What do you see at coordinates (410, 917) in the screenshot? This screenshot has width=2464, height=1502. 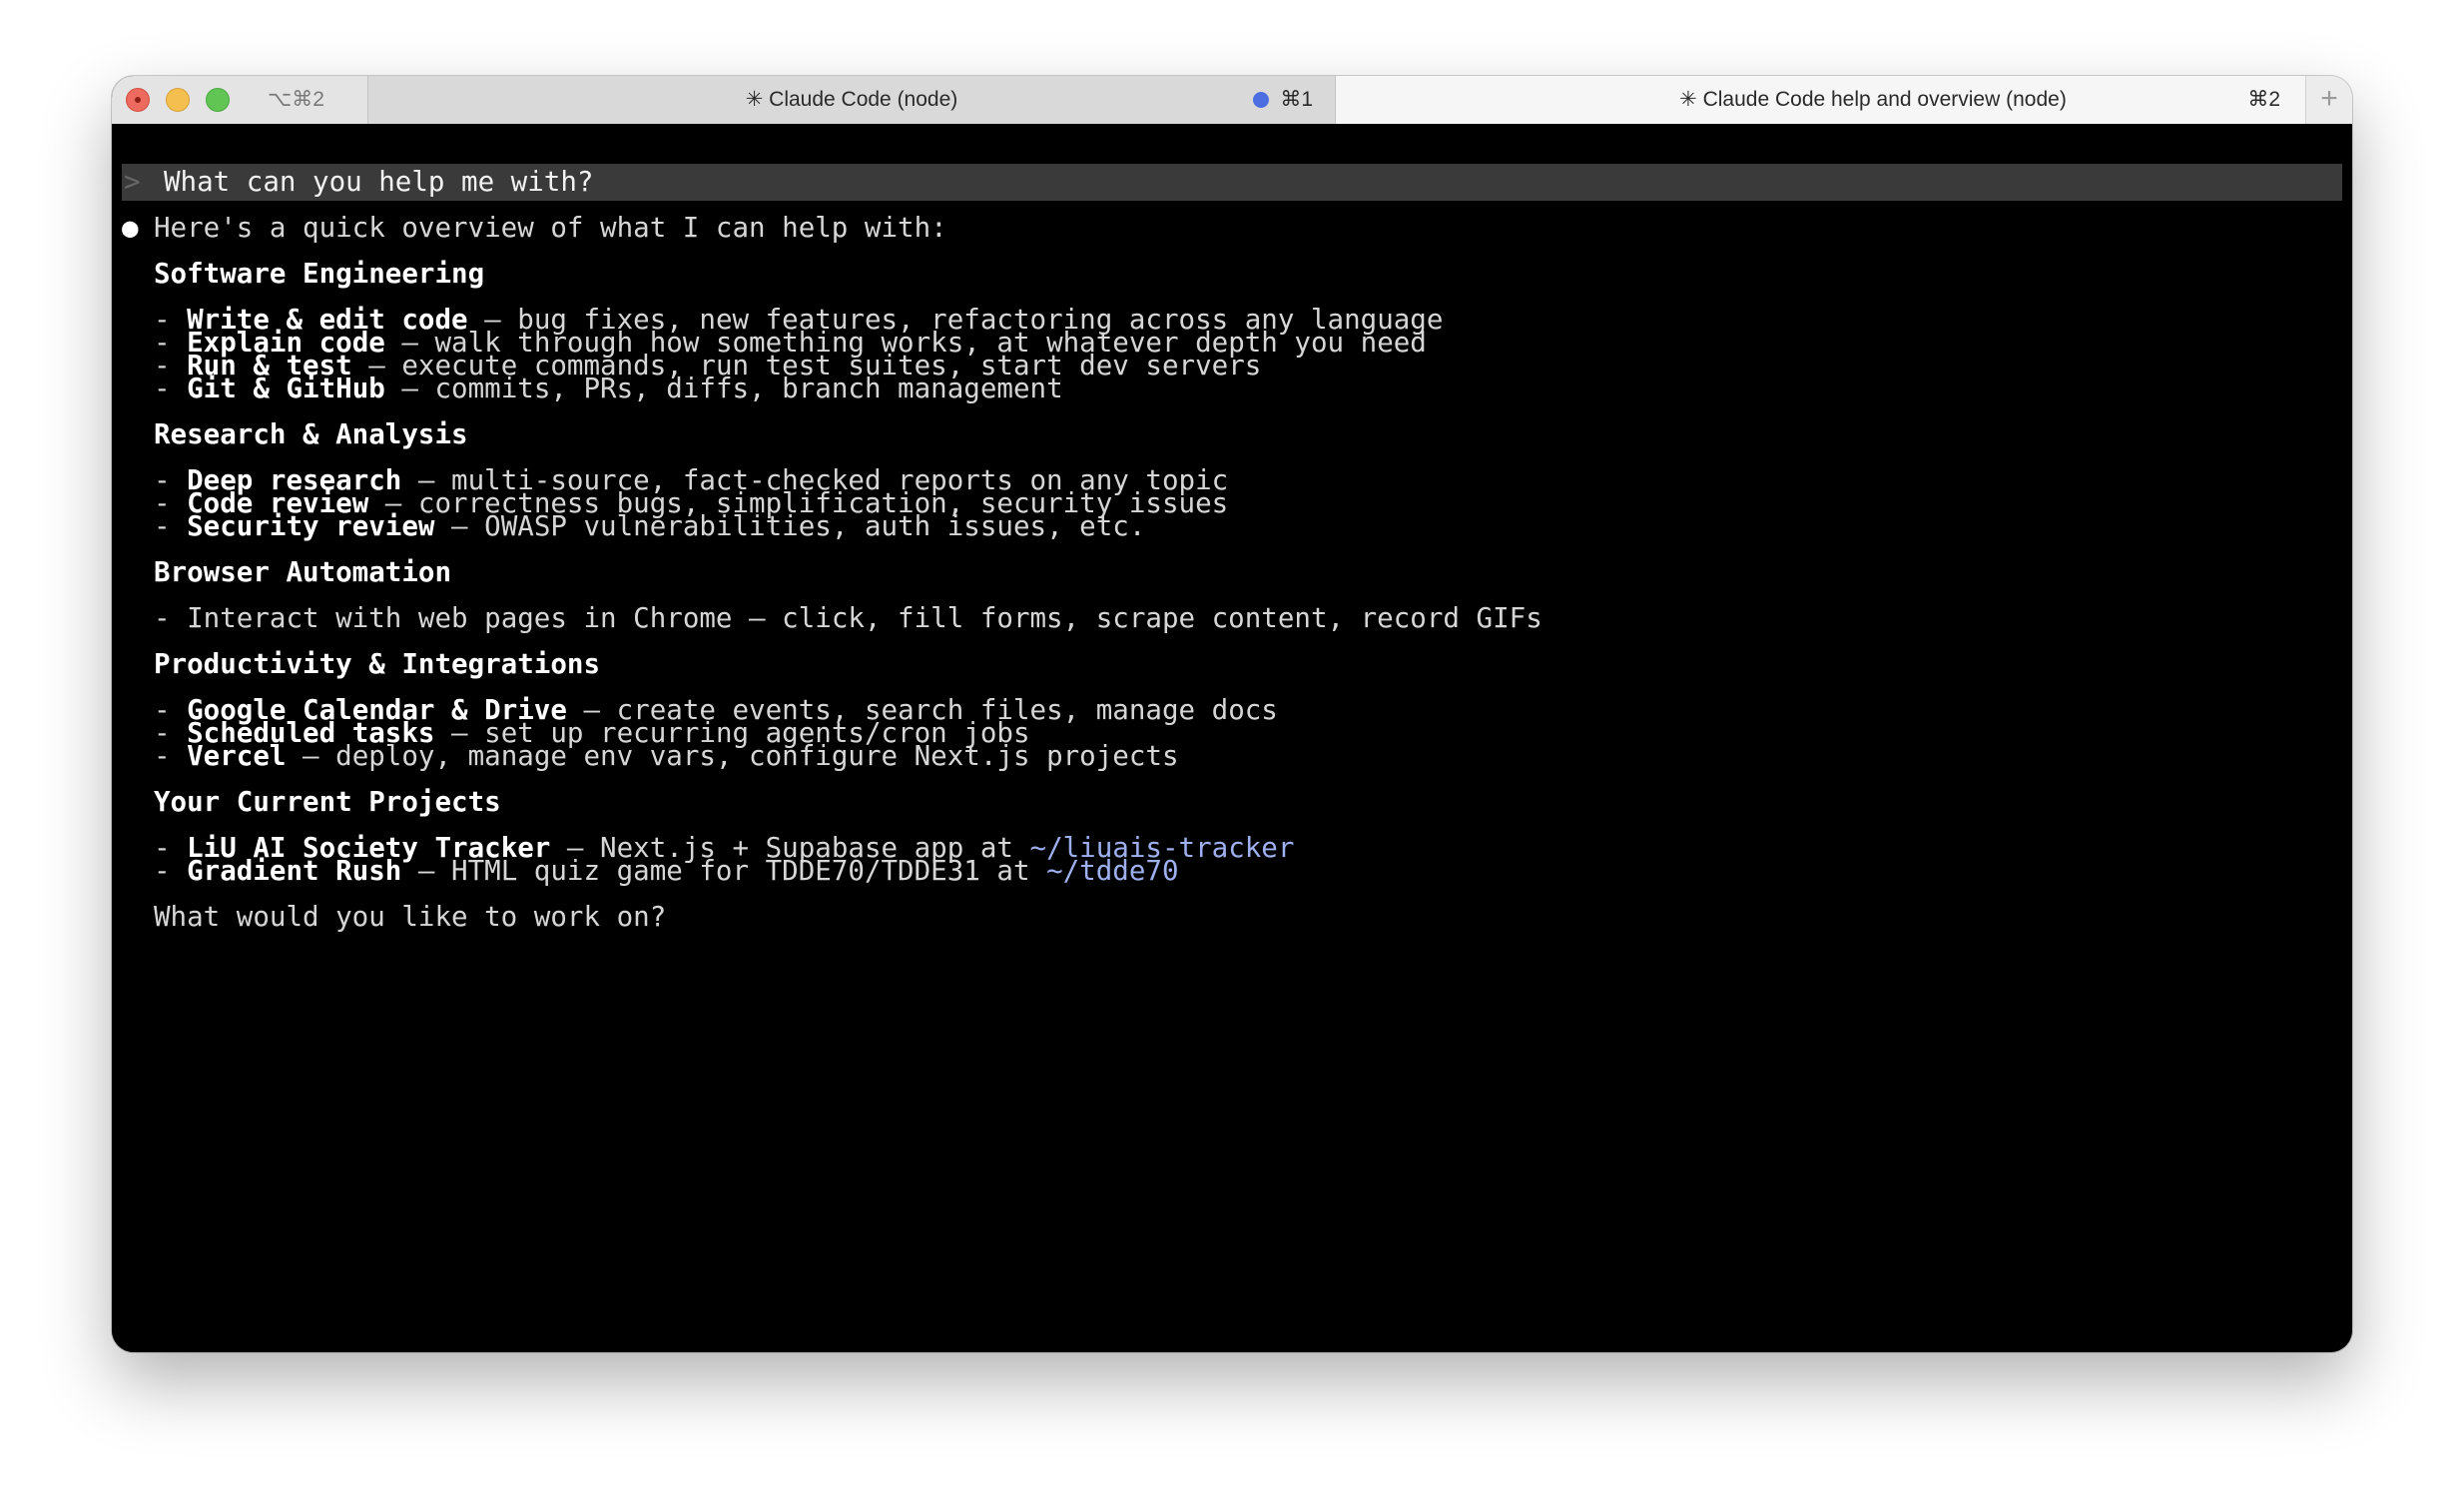 I see `closing-question: What would you like to work on?` at bounding box center [410, 917].